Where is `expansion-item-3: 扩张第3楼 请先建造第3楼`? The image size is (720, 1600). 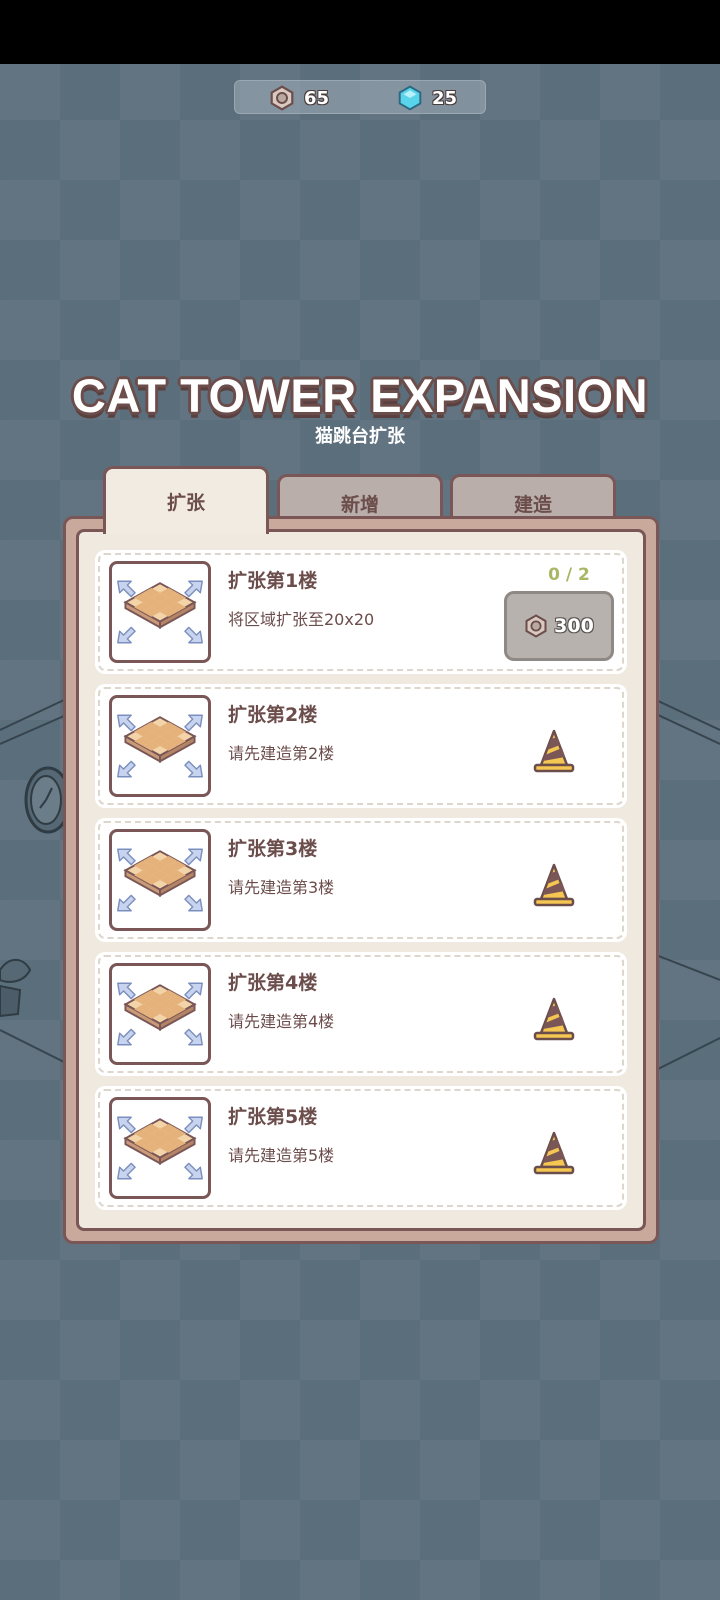 expansion-item-3: 扩张第3楼 请先建造第3楼 is located at coordinates (361, 880).